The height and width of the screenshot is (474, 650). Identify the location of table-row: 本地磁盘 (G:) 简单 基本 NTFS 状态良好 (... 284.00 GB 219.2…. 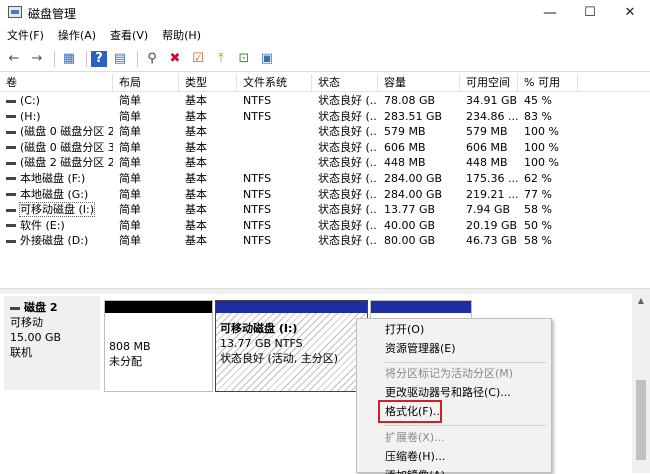
(325, 195).